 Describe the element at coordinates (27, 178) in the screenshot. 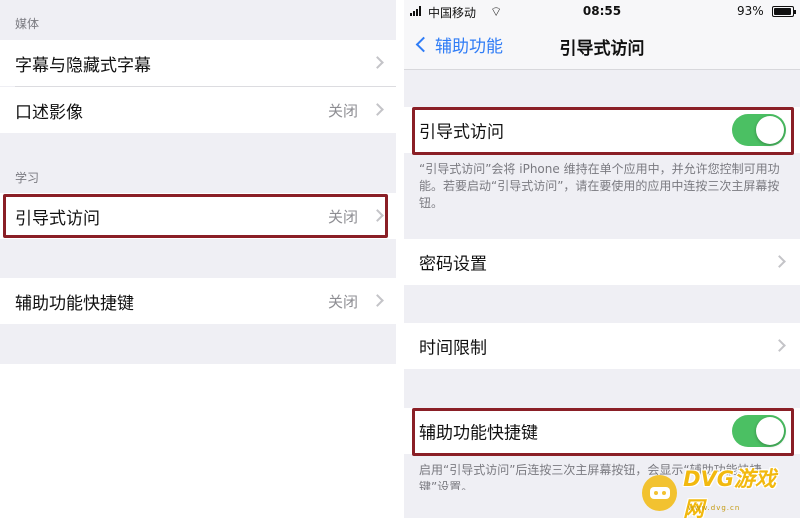

I see `section-header-learning: 学习` at that location.